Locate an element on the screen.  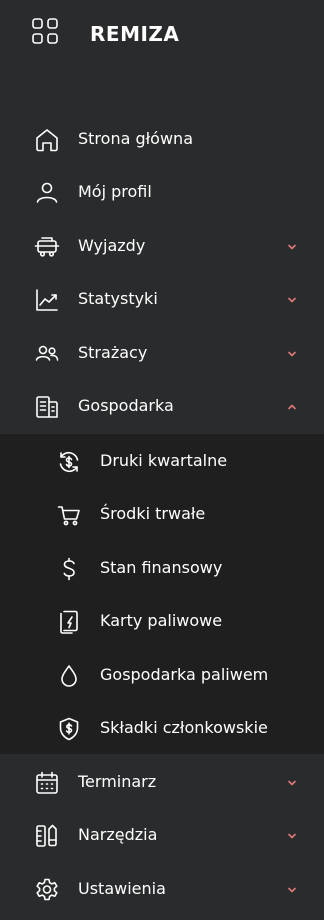
menu-item-calendar: Terminarz is located at coordinates (162, 783).